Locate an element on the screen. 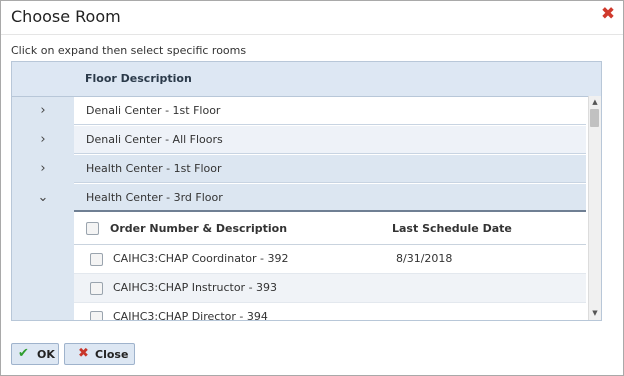 This screenshot has width=624, height=376. order-number-description-header: Order Number & Description is located at coordinates (198, 228).